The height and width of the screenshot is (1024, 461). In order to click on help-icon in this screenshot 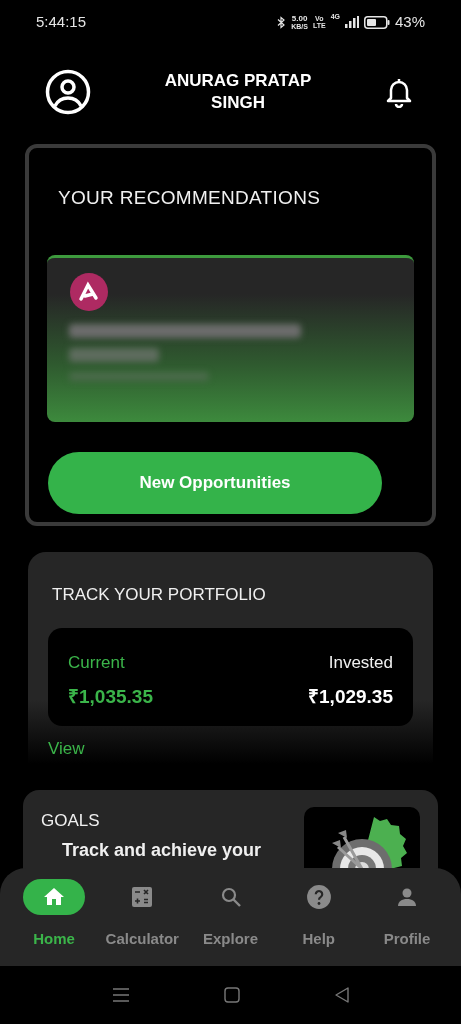, I will do `click(318, 897)`.